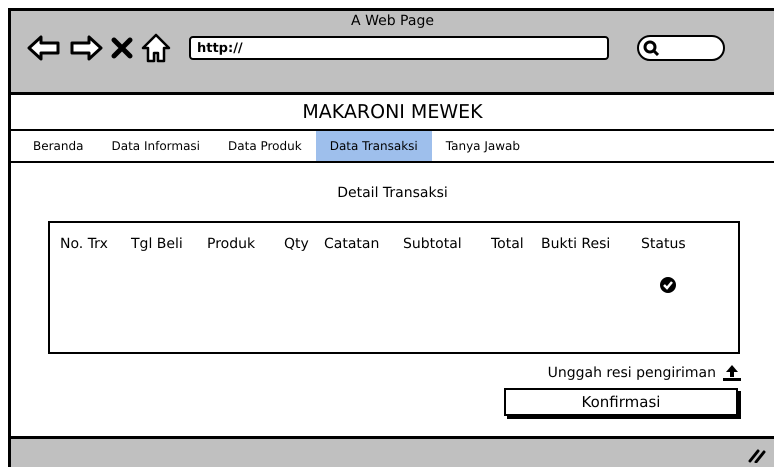  I want to click on column-header: Bukti Resi, so click(575, 244).